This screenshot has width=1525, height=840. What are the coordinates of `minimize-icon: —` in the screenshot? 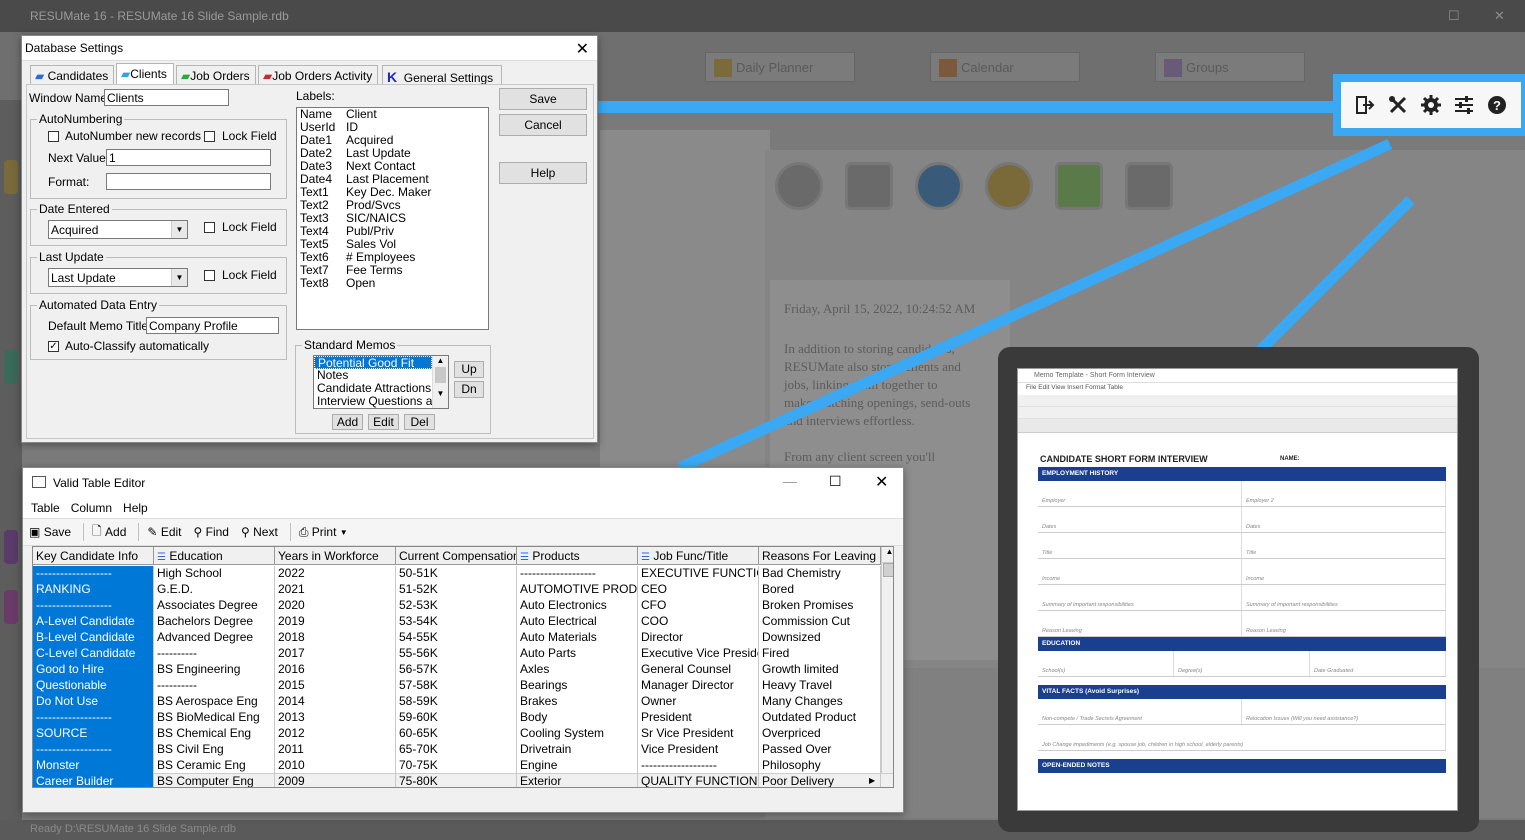 It's located at (790, 481).